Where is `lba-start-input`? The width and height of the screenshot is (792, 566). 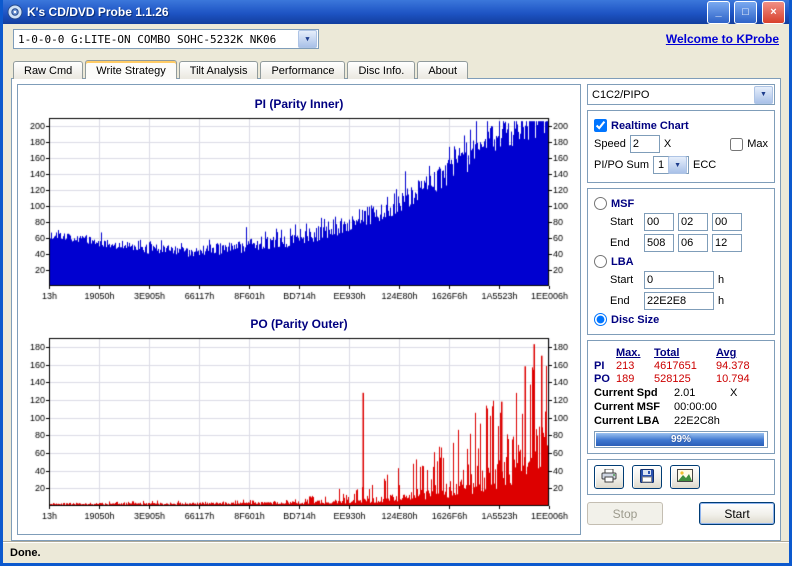
lba-start-input is located at coordinates (679, 280).